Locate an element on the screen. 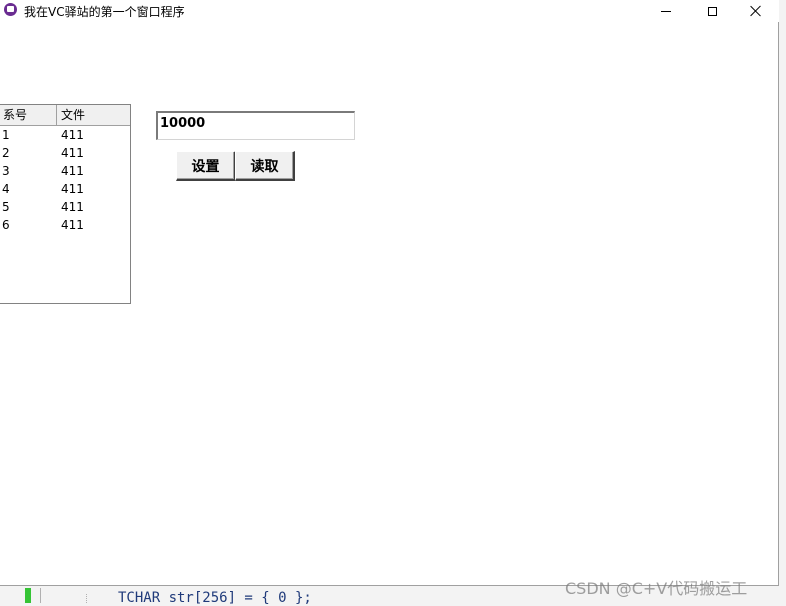 The width and height of the screenshot is (786, 606). minimize-icon is located at coordinates (666, 11).